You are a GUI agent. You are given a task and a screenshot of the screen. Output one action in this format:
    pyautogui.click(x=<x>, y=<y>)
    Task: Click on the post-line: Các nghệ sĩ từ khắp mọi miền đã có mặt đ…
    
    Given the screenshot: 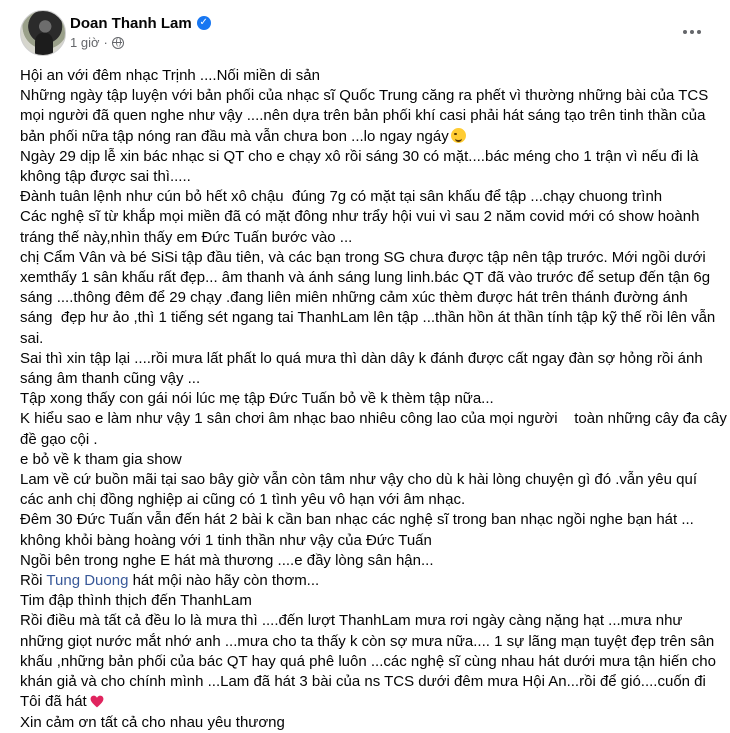 What is the action you would take?
    pyautogui.click(x=360, y=217)
    